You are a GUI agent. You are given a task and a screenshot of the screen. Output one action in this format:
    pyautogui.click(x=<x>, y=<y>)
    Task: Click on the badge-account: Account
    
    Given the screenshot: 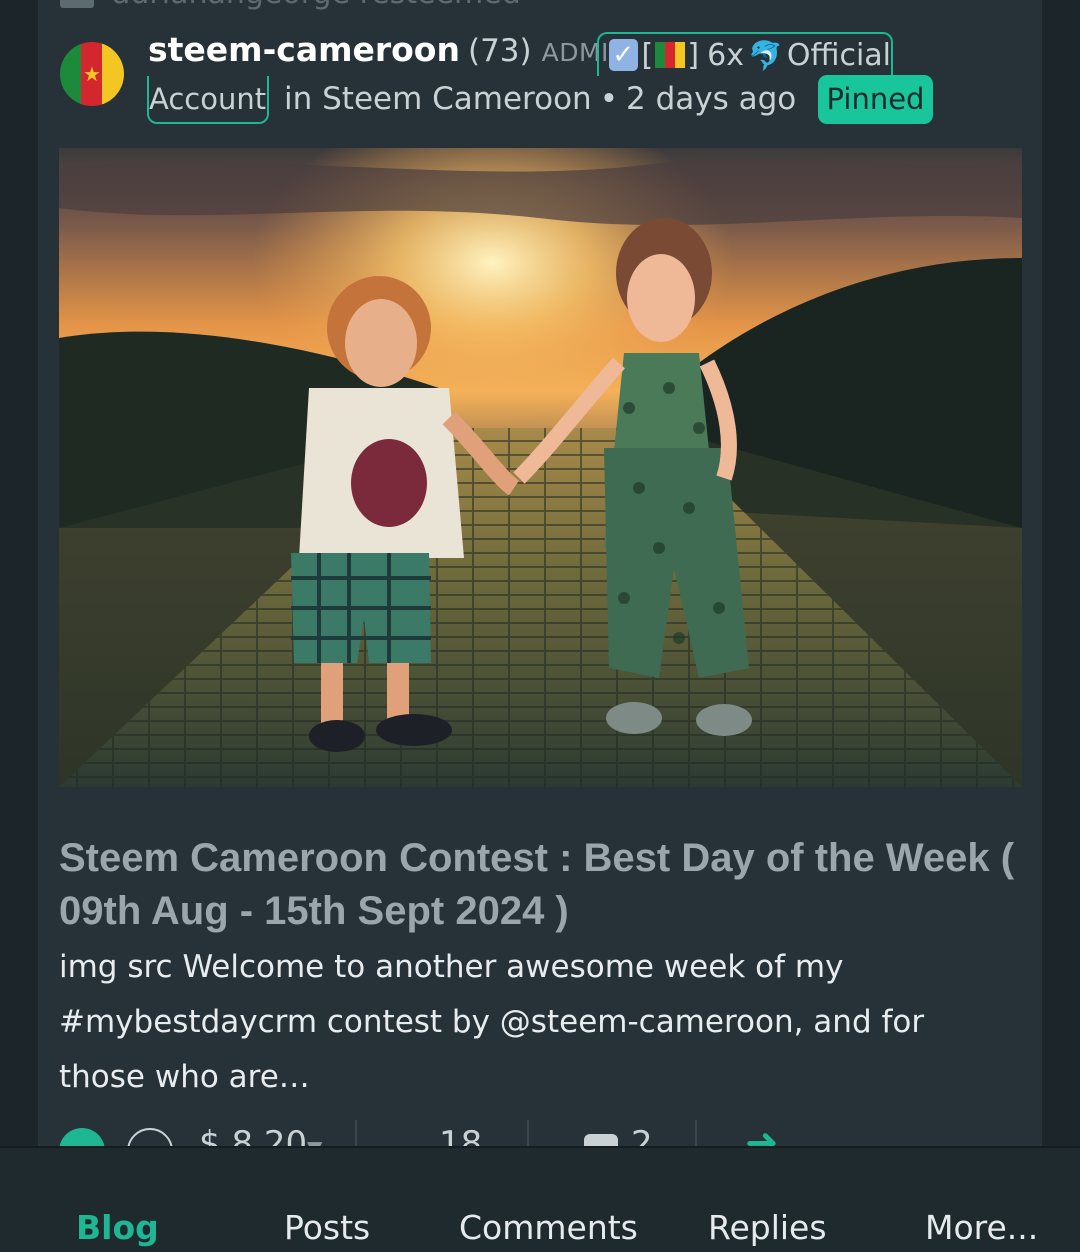 What is the action you would take?
    pyautogui.click(x=208, y=99)
    